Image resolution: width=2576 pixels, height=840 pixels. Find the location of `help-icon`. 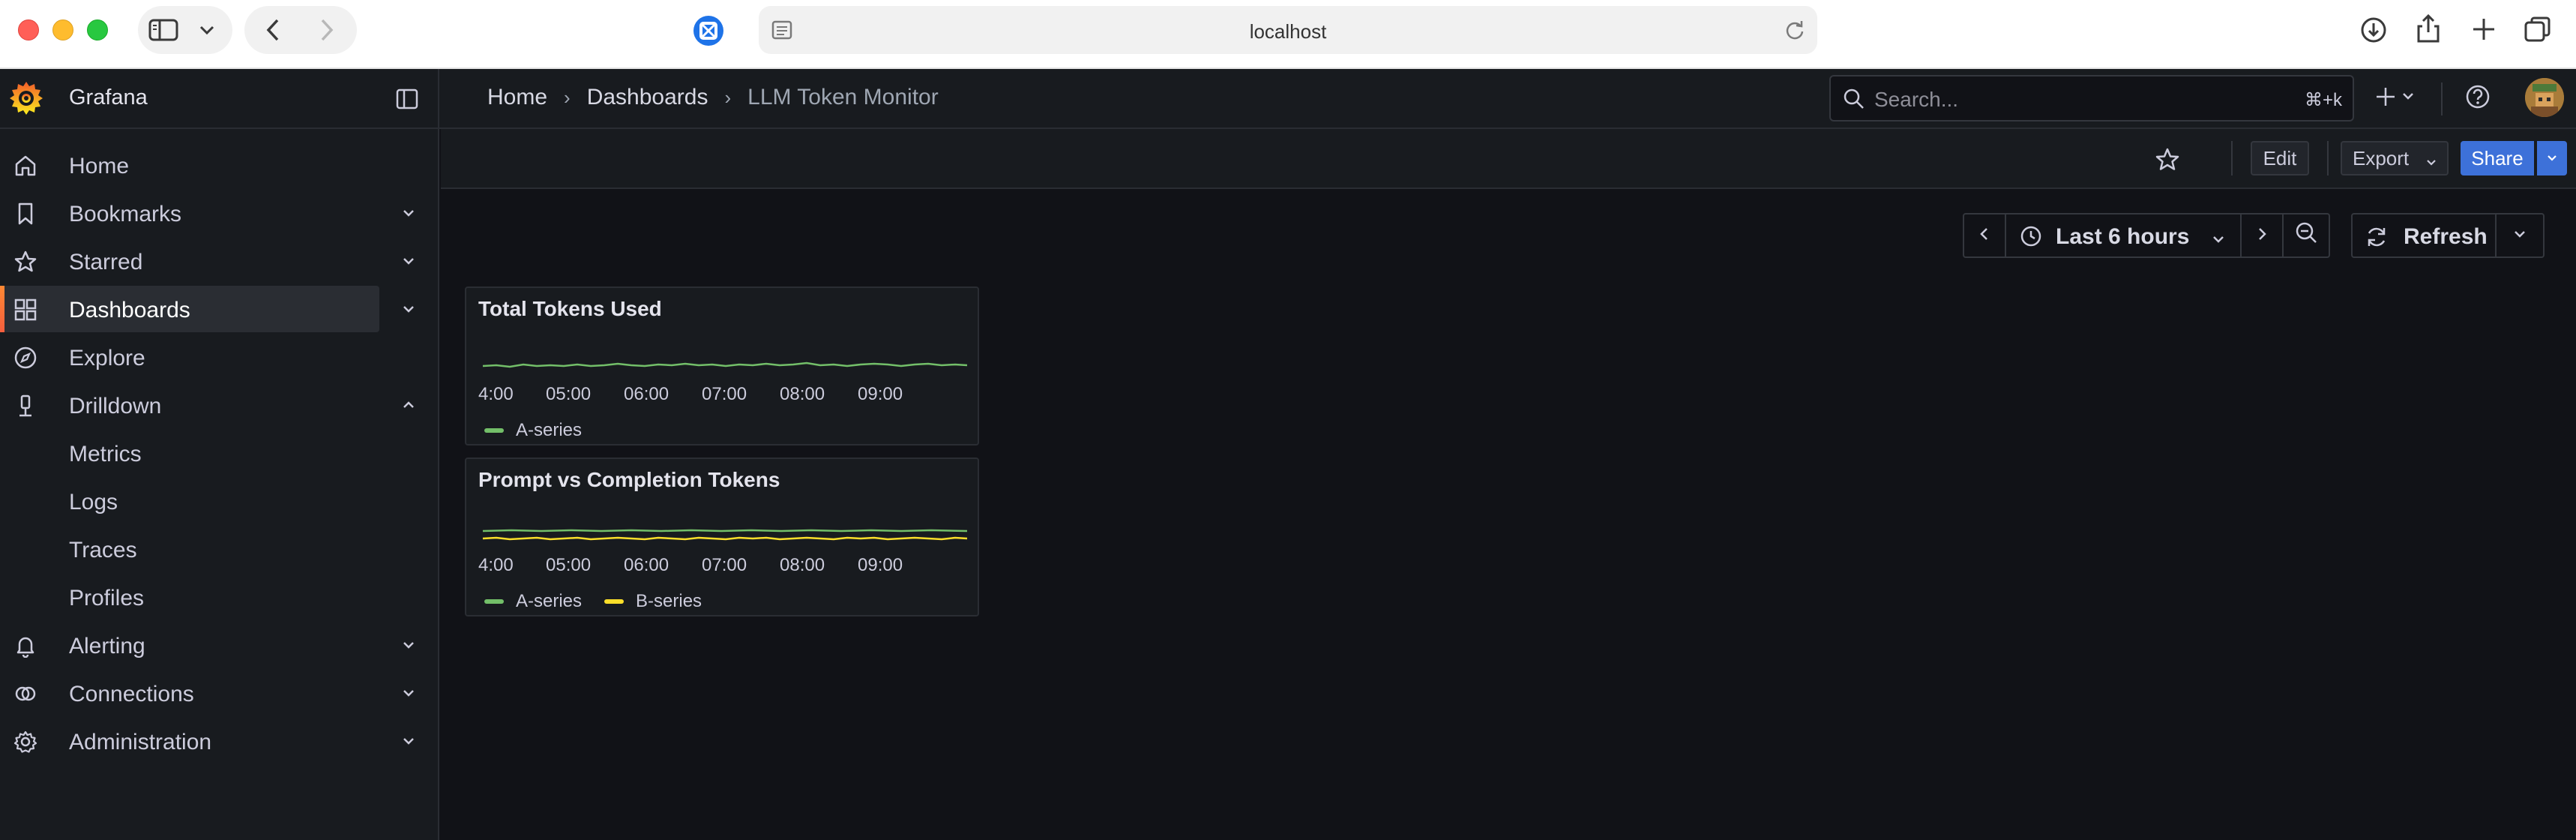

help-icon is located at coordinates (2478, 98).